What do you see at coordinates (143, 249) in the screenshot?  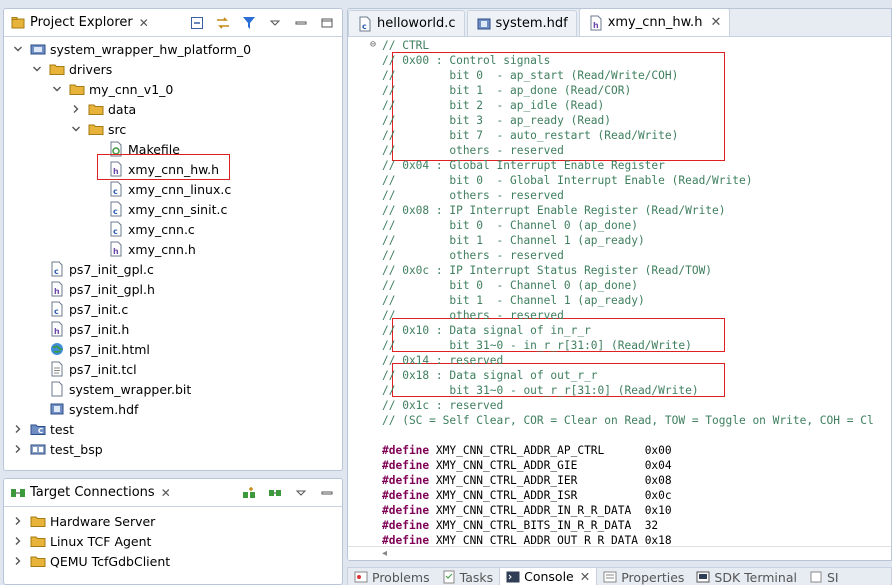 I see `tree-item-xmy-cnn-h: h xmy_cnn.h` at bounding box center [143, 249].